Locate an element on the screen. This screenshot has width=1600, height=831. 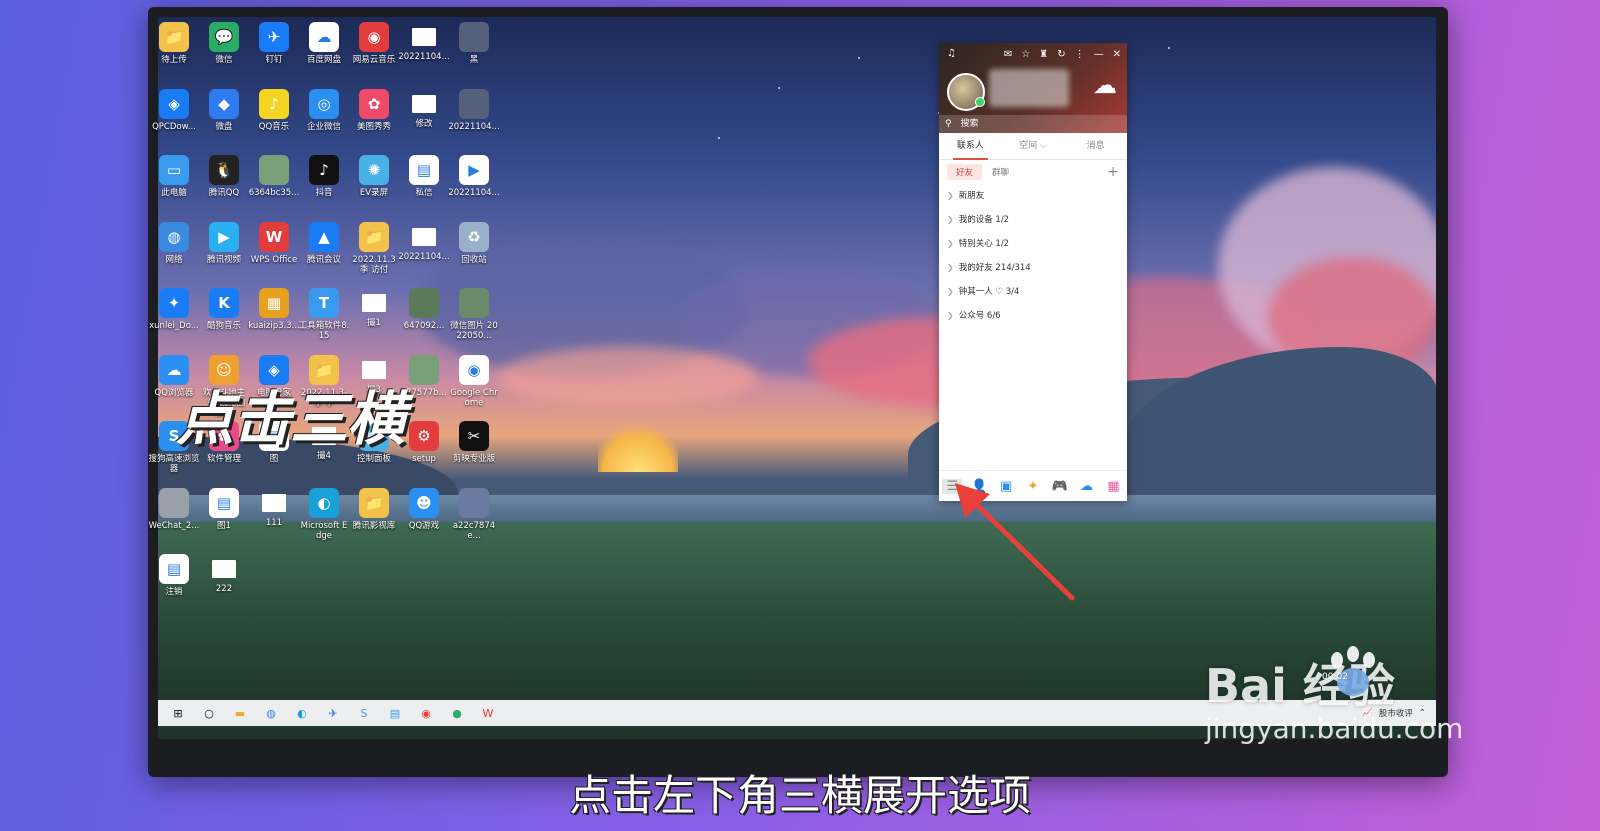
desktop-icon: ▭ 此电脑 is located at coordinates (174, 176).